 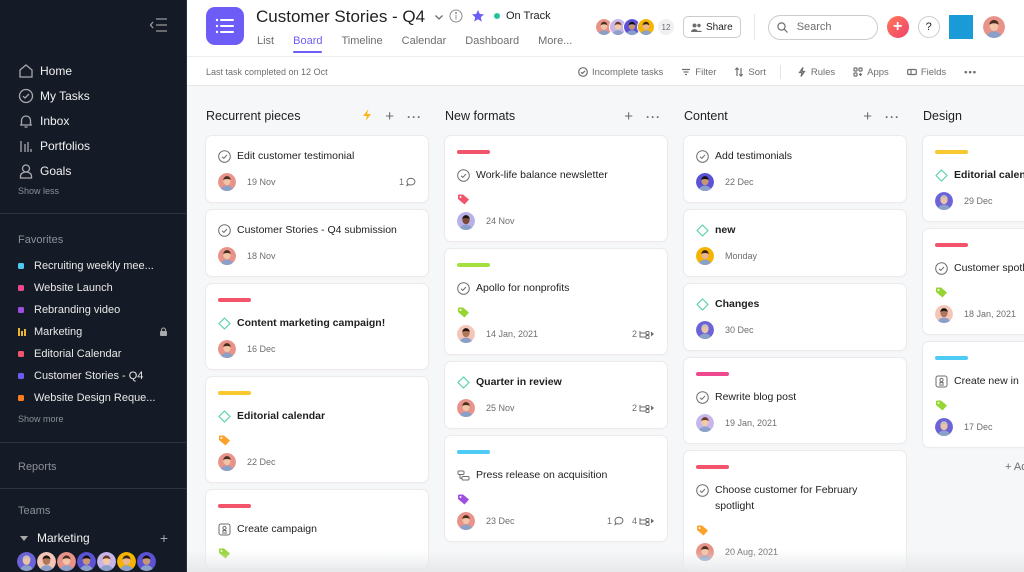 What do you see at coordinates (993, 27) in the screenshot?
I see `user-avatar` at bounding box center [993, 27].